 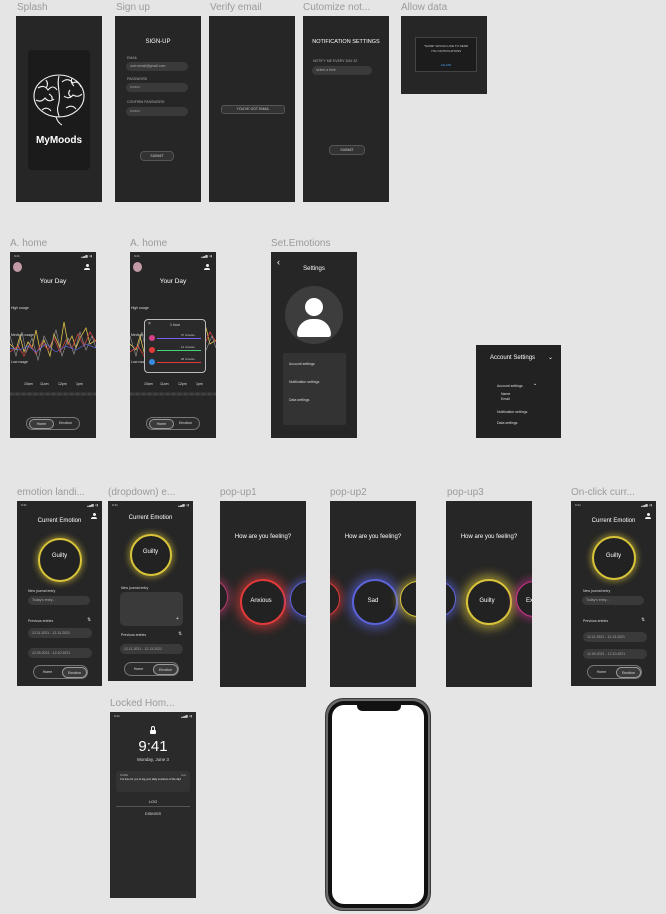 I want to click on verify-screen: YOU'VE GOT EMAIL, so click(x=252, y=109).